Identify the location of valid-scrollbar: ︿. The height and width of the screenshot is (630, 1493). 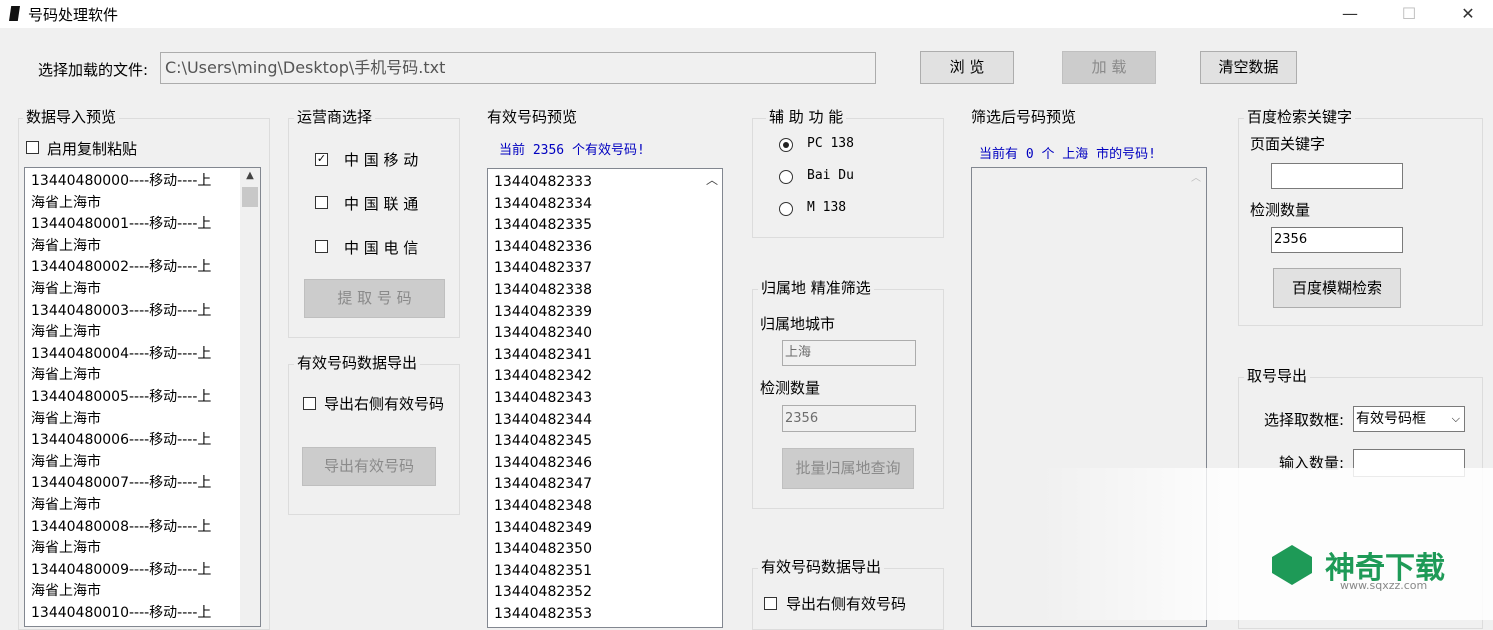
(712, 398).